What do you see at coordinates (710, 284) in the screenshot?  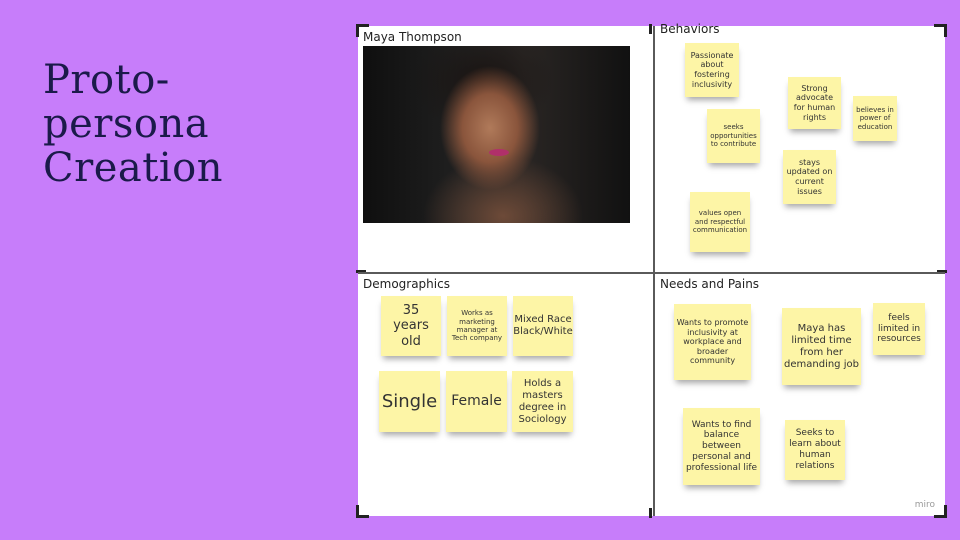 I see `needs-and-pains-label: Needs and Pains` at bounding box center [710, 284].